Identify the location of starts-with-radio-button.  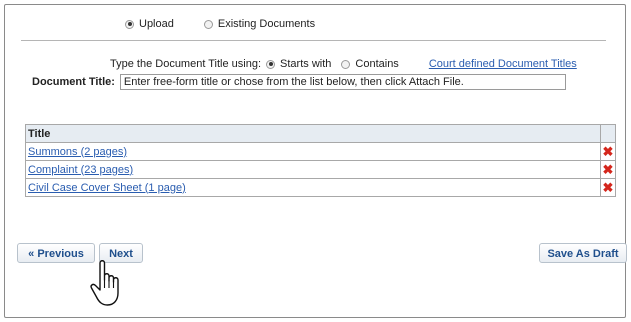
(271, 64).